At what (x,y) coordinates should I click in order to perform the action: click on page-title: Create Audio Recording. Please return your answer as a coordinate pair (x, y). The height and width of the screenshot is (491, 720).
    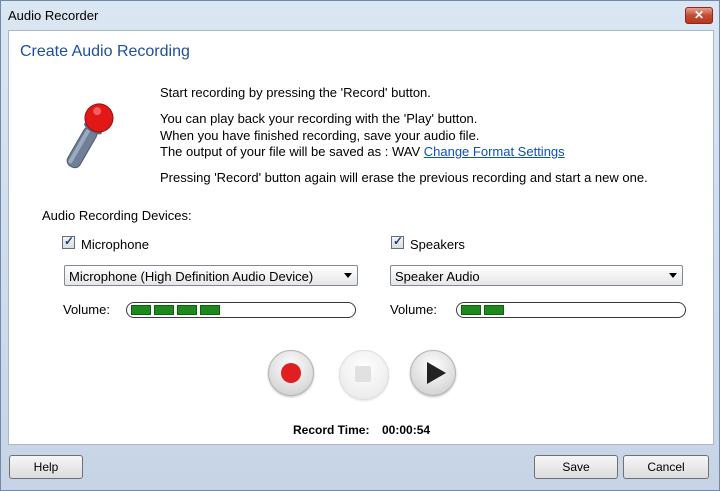
    Looking at the image, I should click on (105, 51).